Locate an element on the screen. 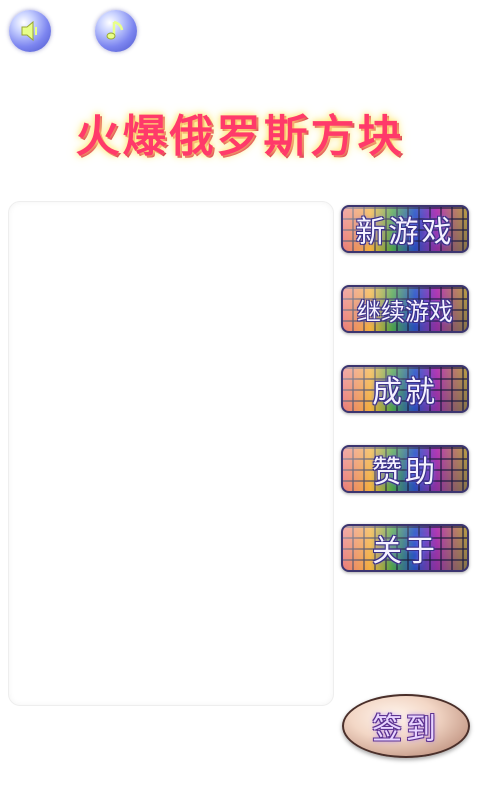 Image resolution: width=480 pixels, height=800 pixels. continue-game-button: 继续游戏 is located at coordinates (405, 309).